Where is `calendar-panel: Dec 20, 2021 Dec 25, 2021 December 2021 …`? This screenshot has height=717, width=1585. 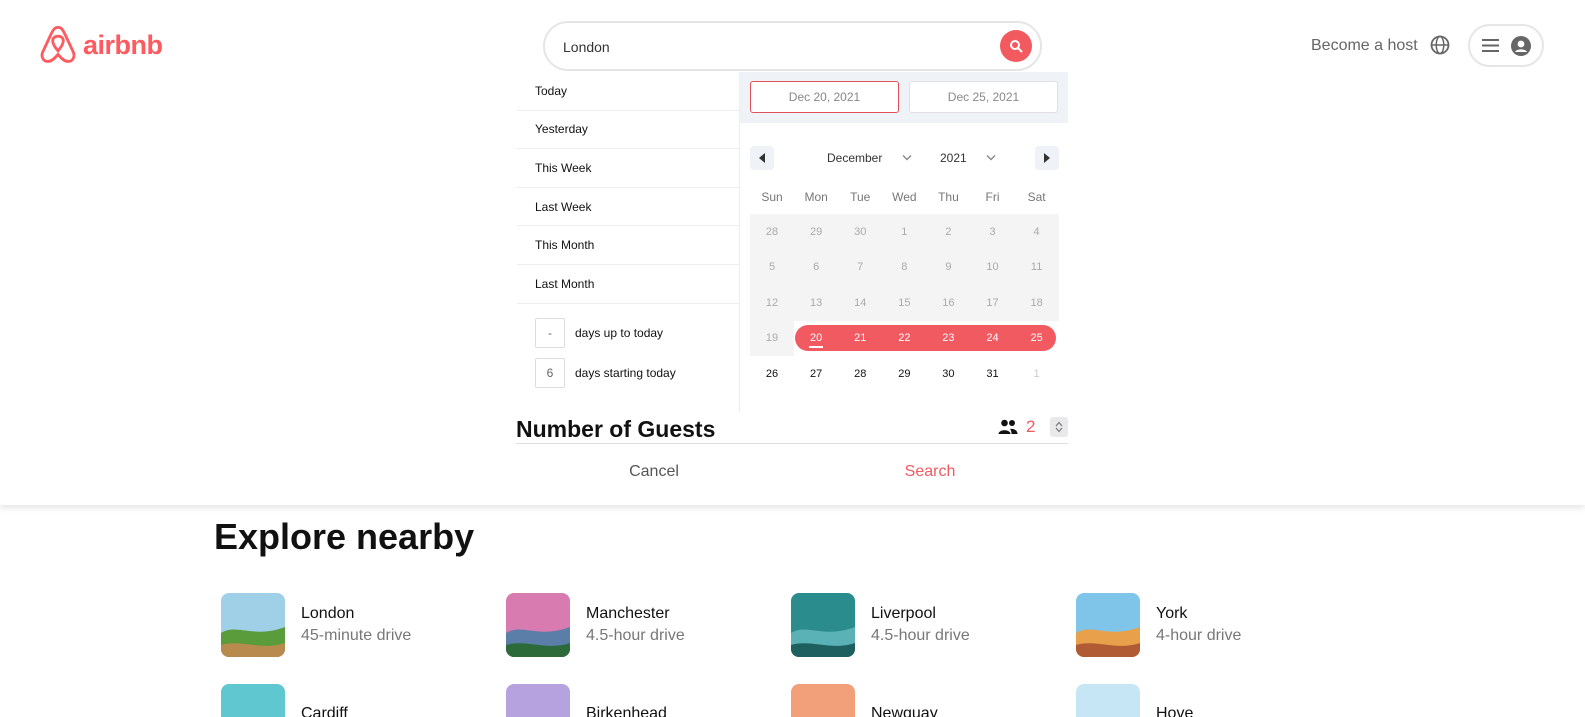 calendar-panel: Dec 20, 2021 Dec 25, 2021 December 2021 … is located at coordinates (903, 242).